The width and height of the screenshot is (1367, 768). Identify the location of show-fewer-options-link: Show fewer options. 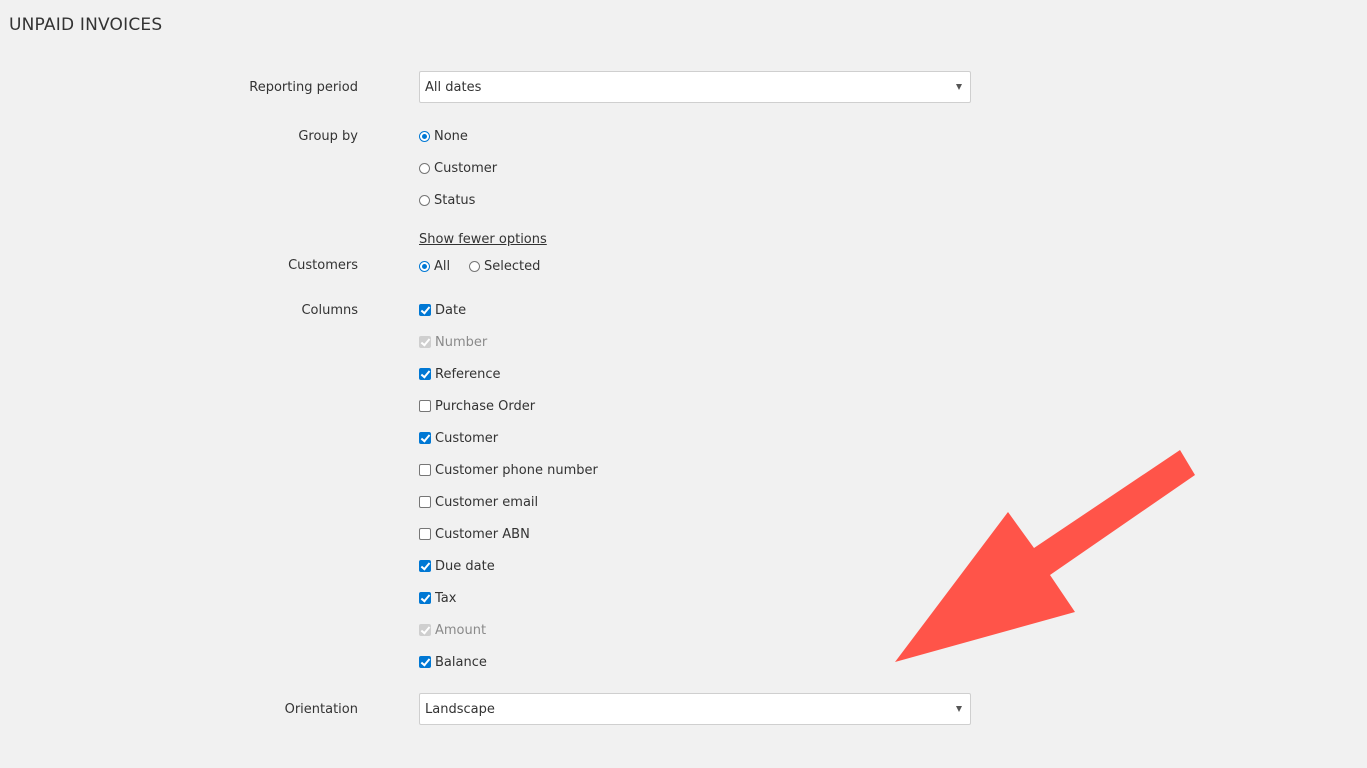
(483, 239).